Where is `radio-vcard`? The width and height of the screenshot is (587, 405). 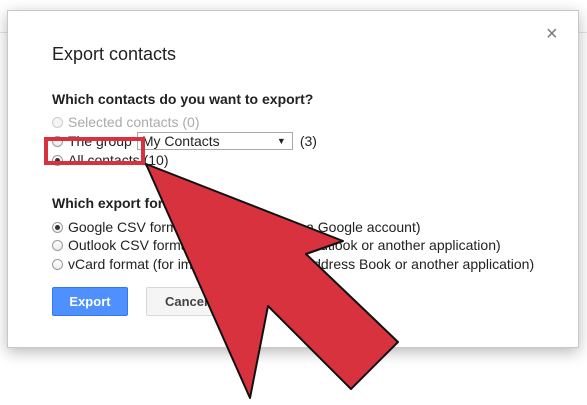
radio-vcard is located at coordinates (57, 264).